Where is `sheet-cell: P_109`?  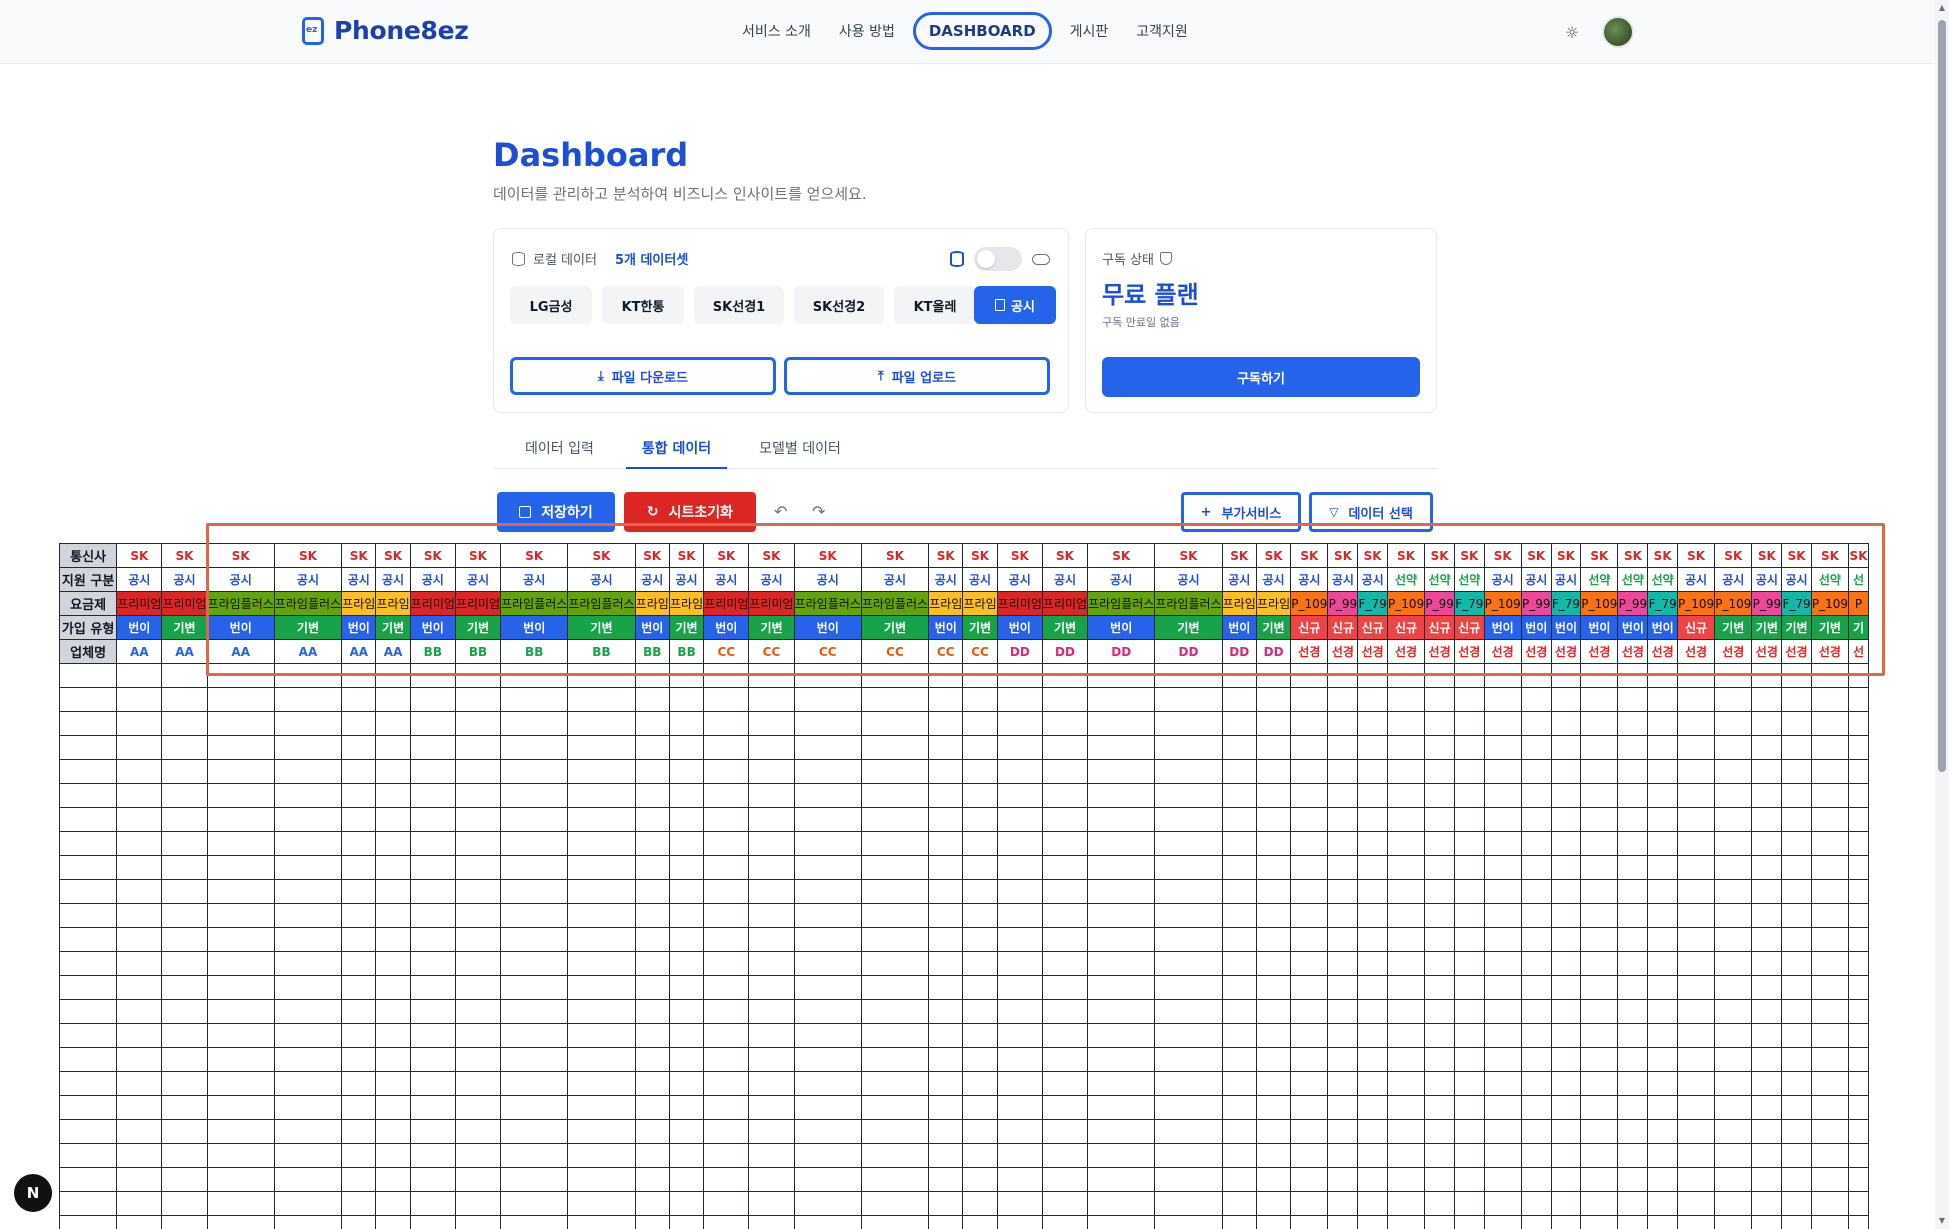
sheet-cell: P_109 is located at coordinates (1733, 603).